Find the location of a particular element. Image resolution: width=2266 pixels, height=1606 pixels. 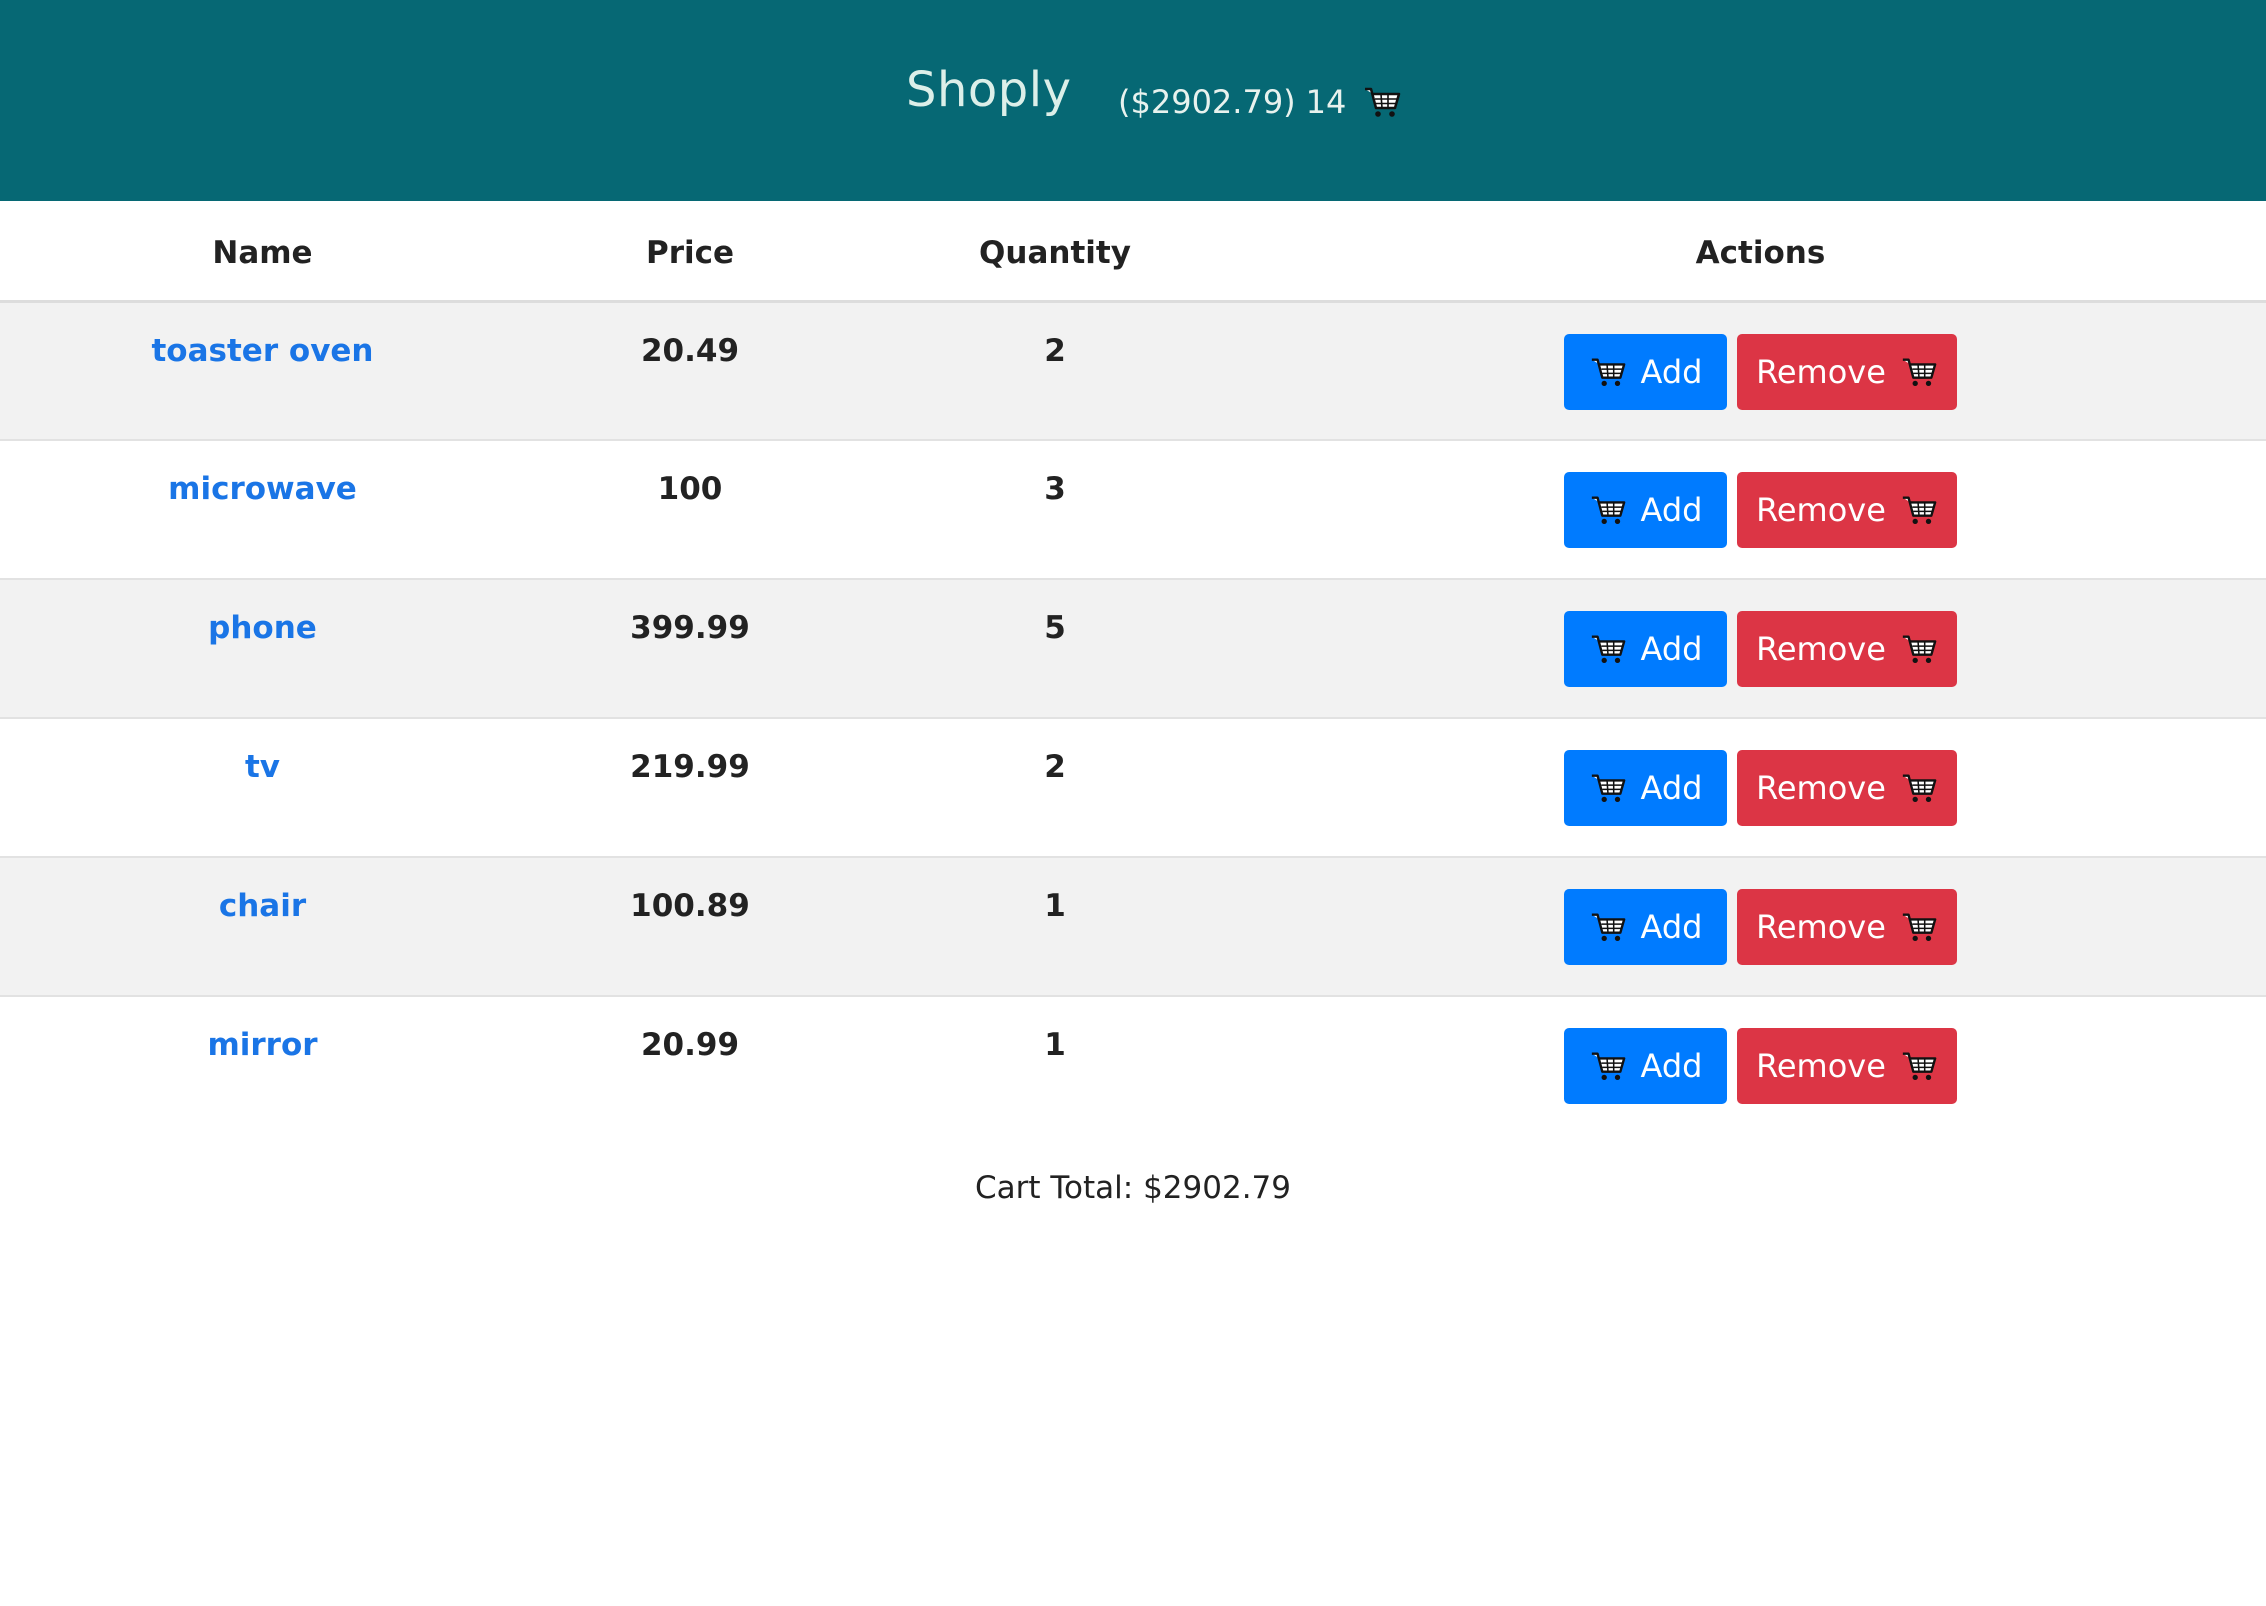

table-header: Name Price Quantity Actions is located at coordinates (1133, 251).